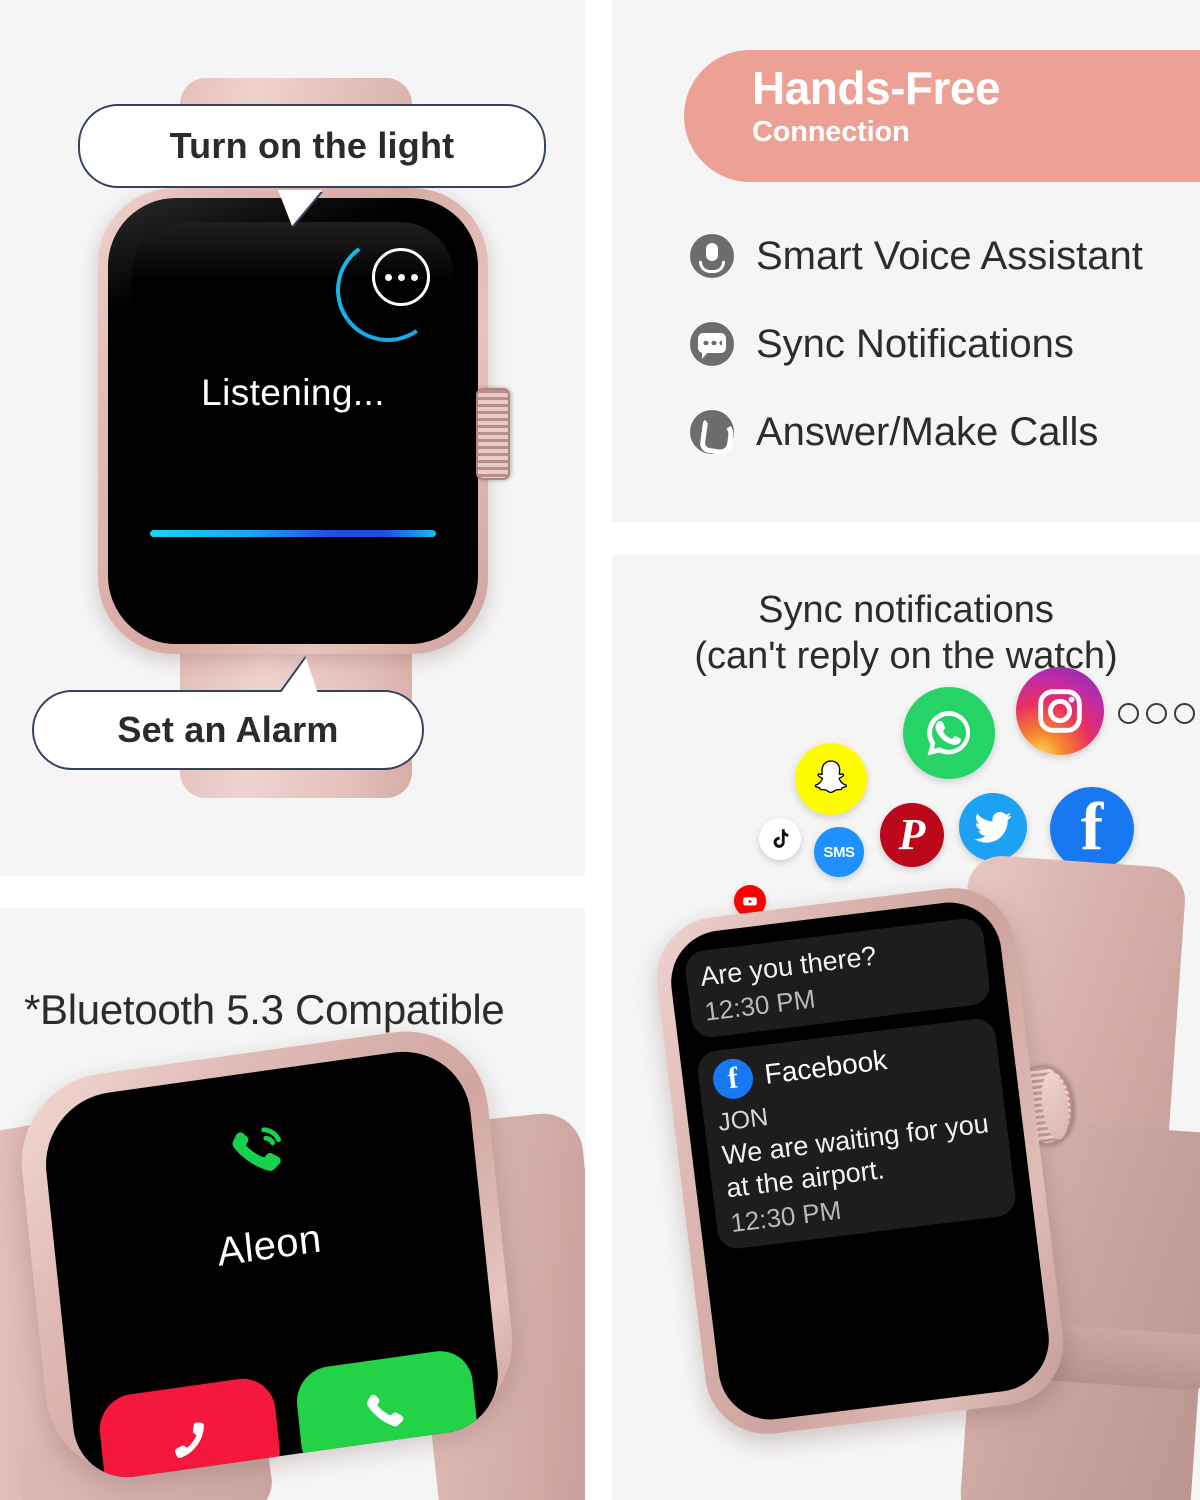 The image size is (1200, 1500). I want to click on badge-subtitle: Connection, so click(831, 131).